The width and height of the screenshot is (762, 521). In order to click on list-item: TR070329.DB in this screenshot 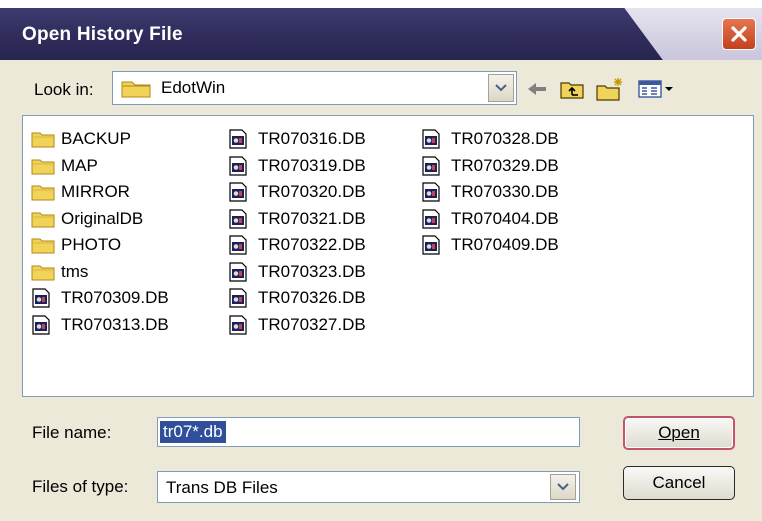, I will do `click(490, 166)`.